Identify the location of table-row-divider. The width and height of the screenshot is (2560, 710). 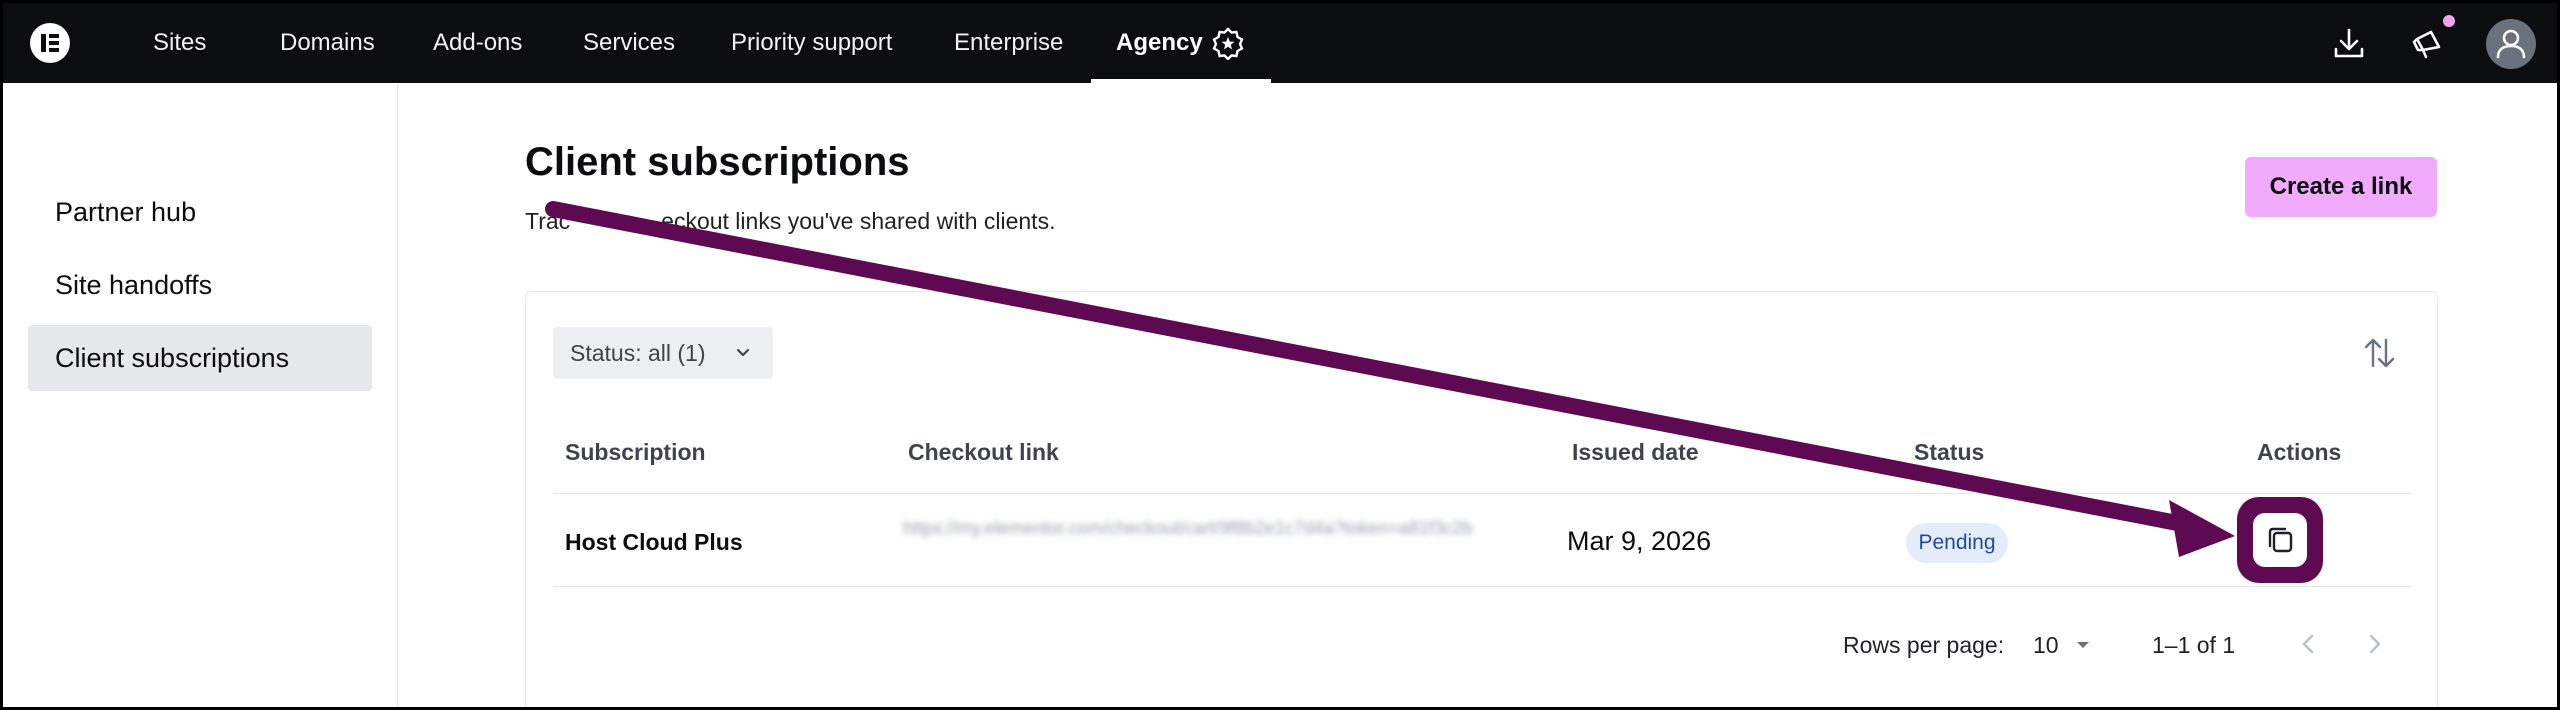
(1482, 586).